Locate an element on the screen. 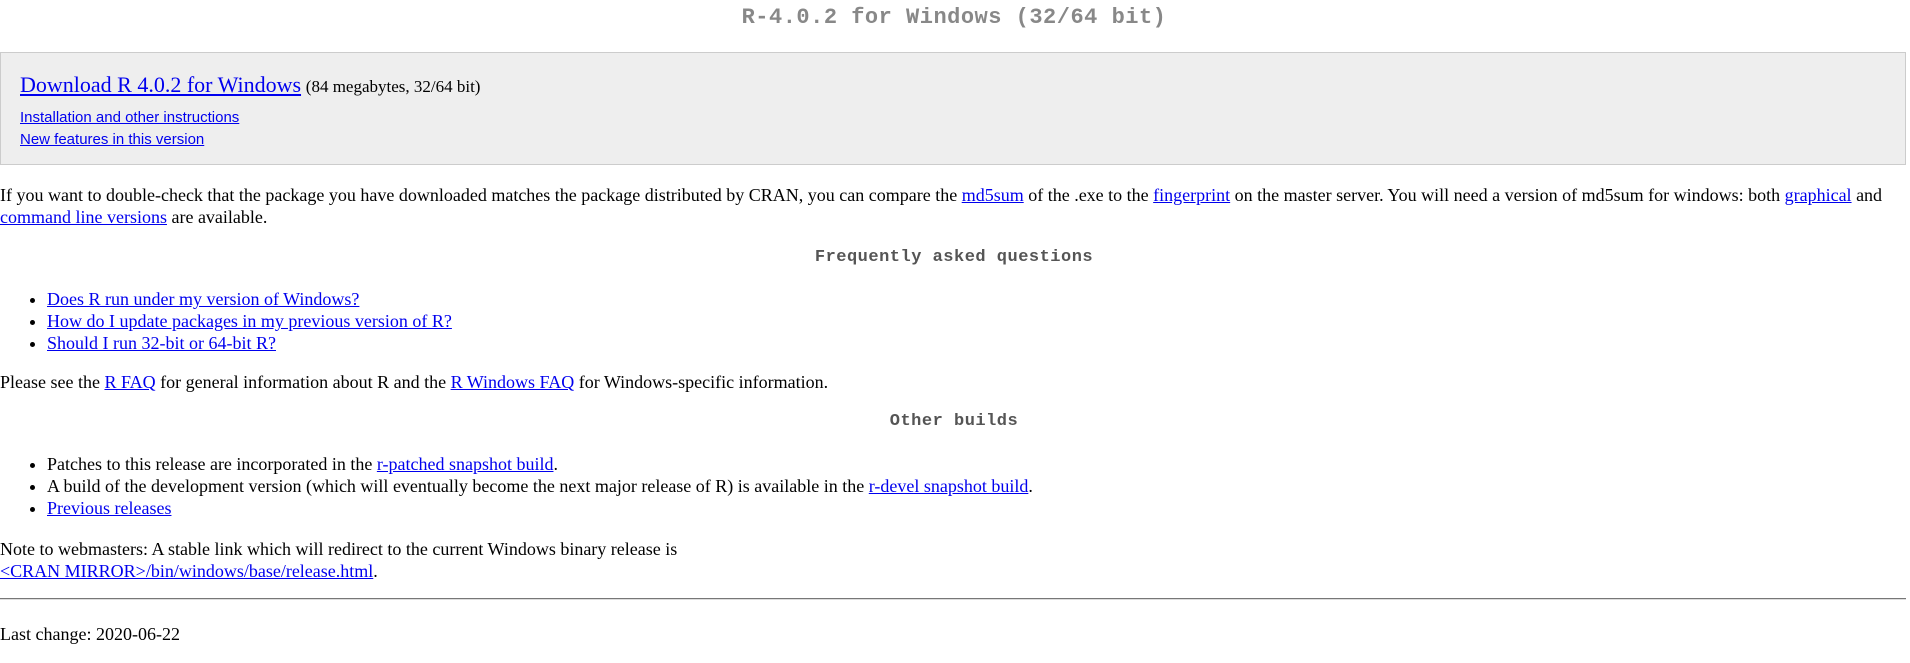 Image resolution: width=1910 pixels, height=663 pixels. r-faq-link: R FAQ is located at coordinates (129, 382).